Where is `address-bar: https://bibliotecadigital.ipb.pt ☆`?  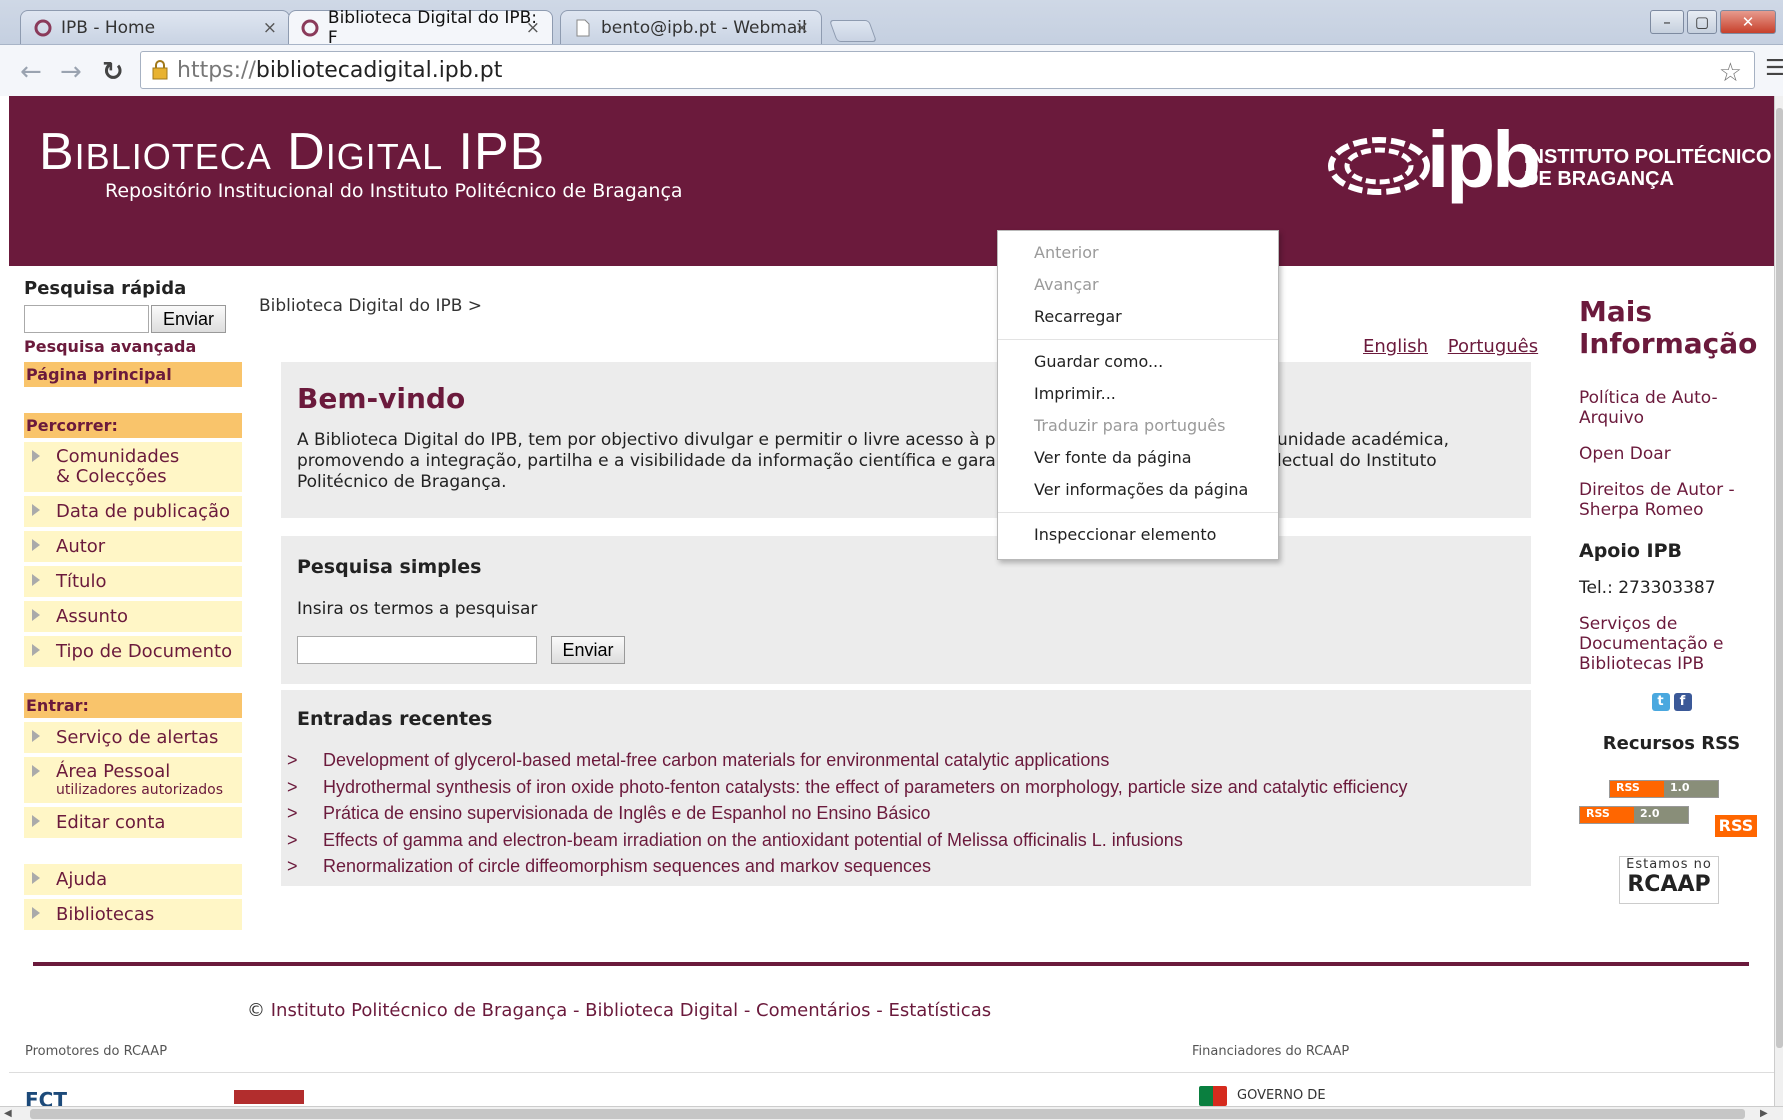 address-bar: https://bibliotecadigital.ipb.pt ☆ is located at coordinates (947, 70).